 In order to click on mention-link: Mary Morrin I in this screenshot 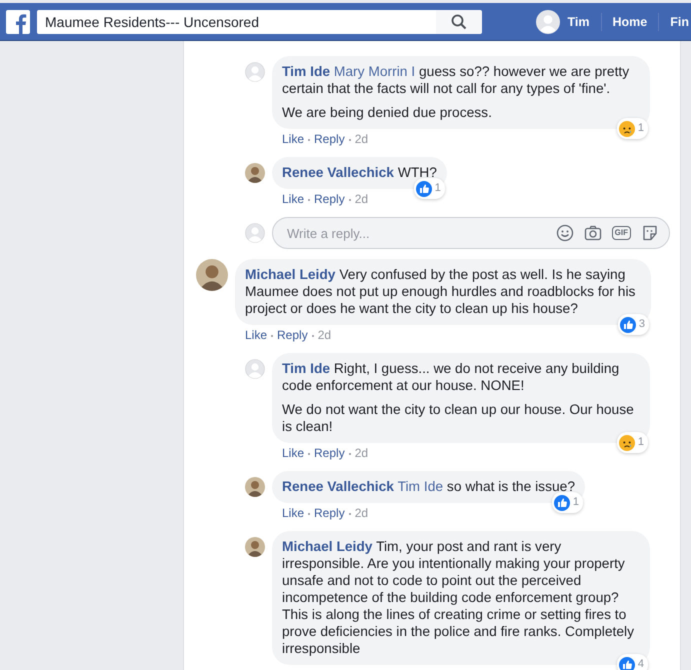, I will do `click(375, 71)`.